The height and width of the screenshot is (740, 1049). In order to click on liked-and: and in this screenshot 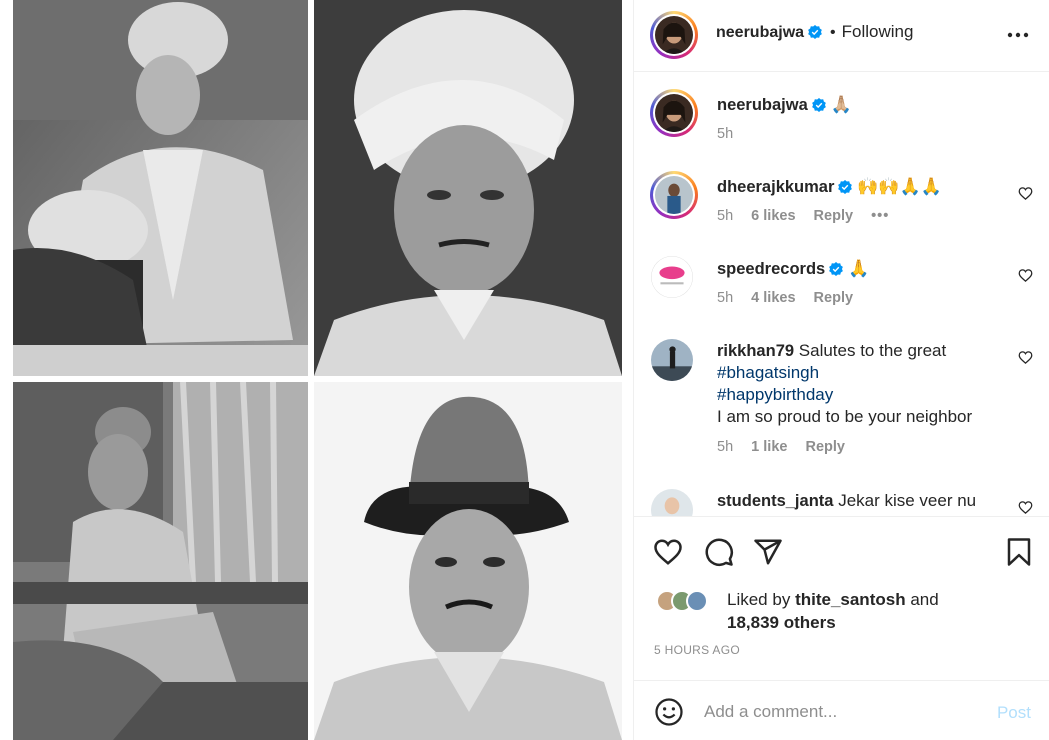, I will do `click(924, 599)`.